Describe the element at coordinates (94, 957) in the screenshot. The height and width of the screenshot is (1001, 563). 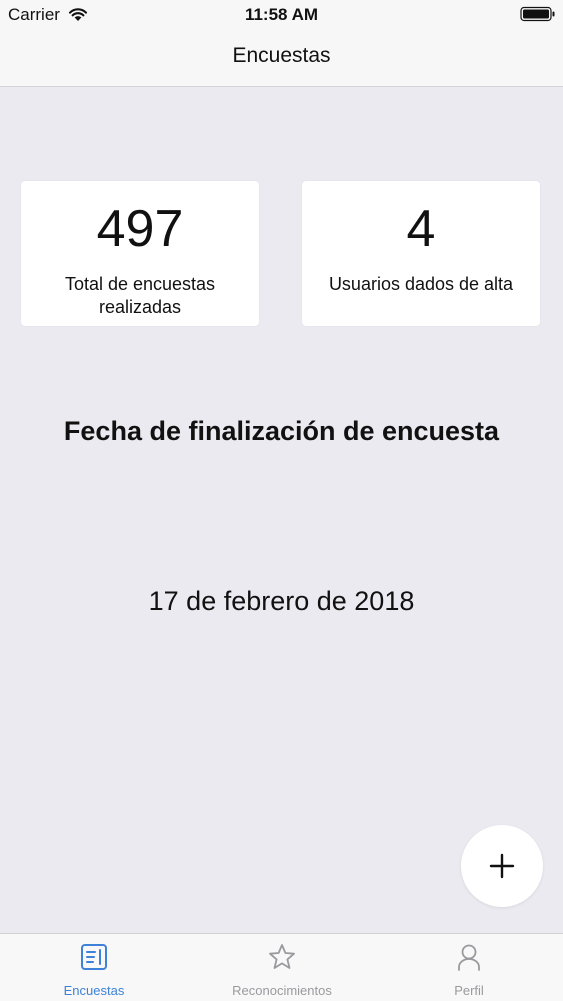
I see `survey-list-icon` at that location.